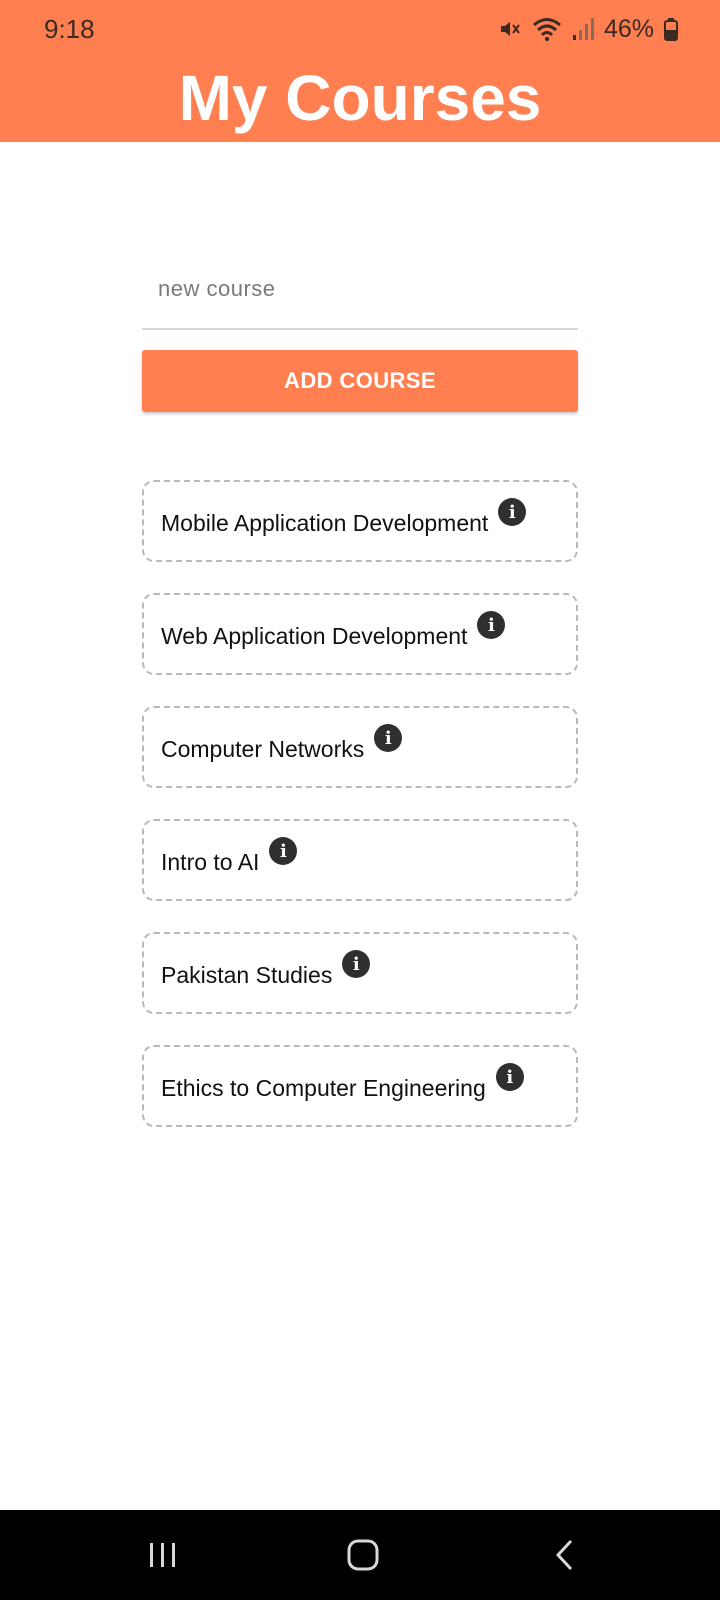  What do you see at coordinates (210, 861) in the screenshot?
I see `course-name: Intro to AI` at bounding box center [210, 861].